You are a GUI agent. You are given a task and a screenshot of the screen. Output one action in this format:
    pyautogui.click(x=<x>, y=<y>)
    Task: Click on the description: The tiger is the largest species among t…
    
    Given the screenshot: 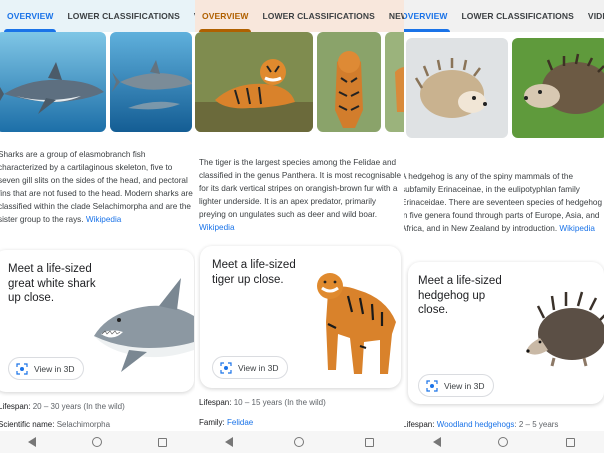 What is the action you would take?
    pyautogui.click(x=300, y=195)
    